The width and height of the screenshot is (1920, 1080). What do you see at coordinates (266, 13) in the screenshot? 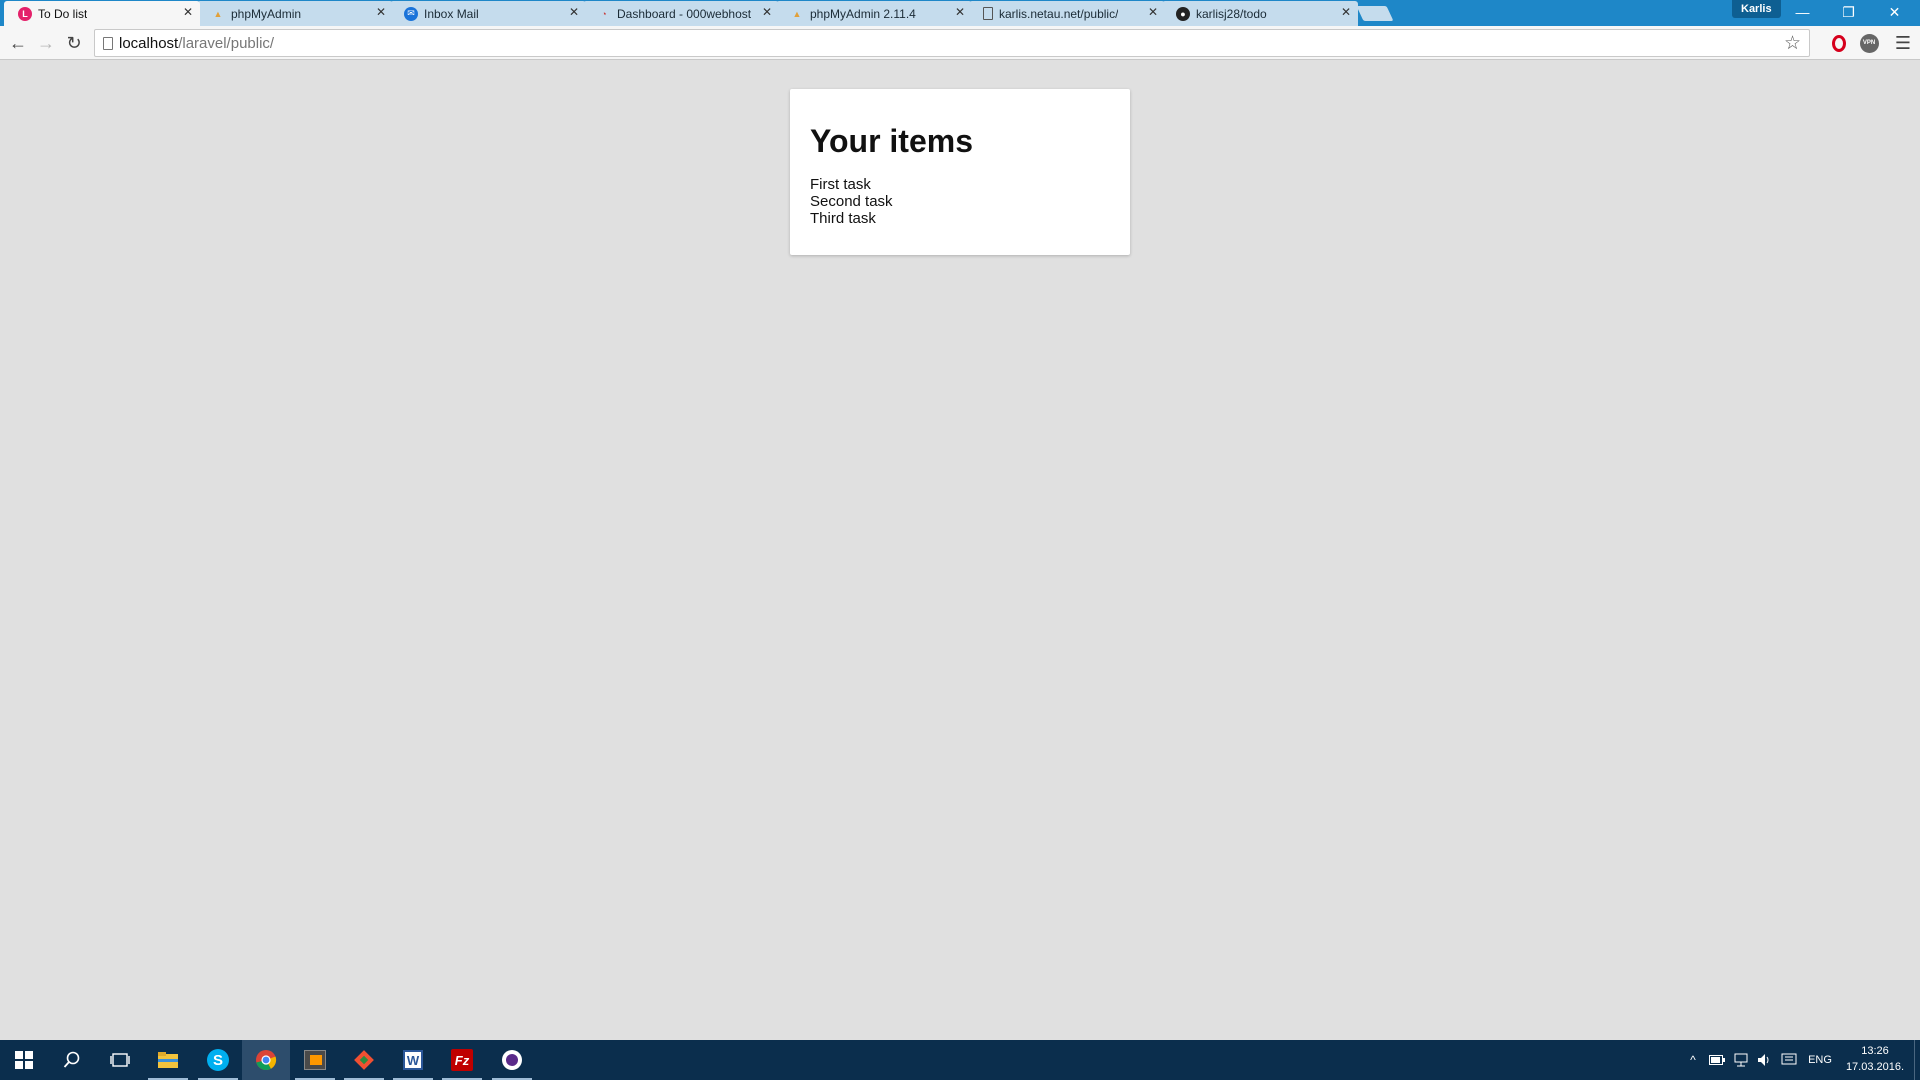
I see `tab-title: phpMyAdmin` at bounding box center [266, 13].